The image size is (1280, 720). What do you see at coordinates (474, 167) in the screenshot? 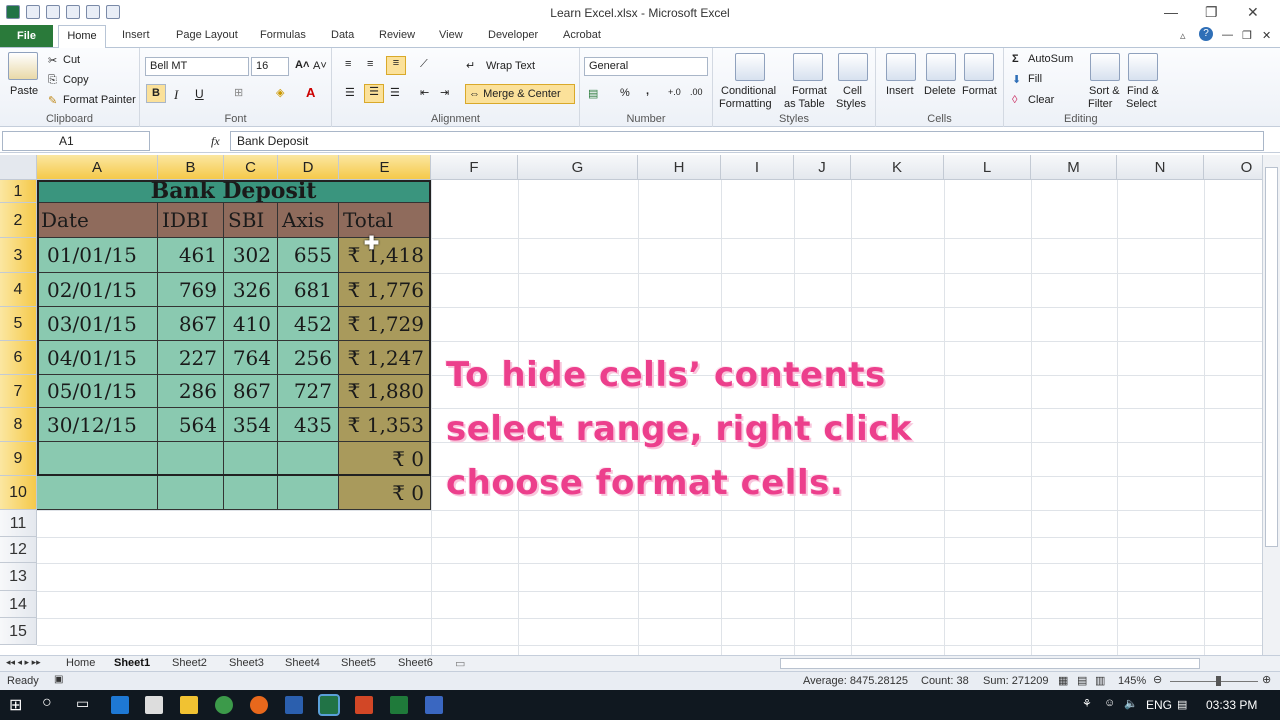
I see `column-header: F` at bounding box center [474, 167].